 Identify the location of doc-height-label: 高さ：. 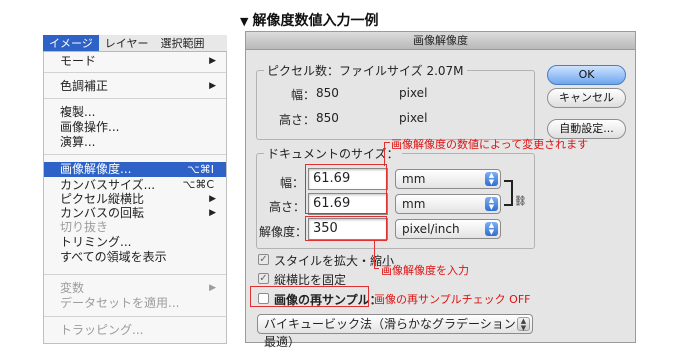
(287, 207).